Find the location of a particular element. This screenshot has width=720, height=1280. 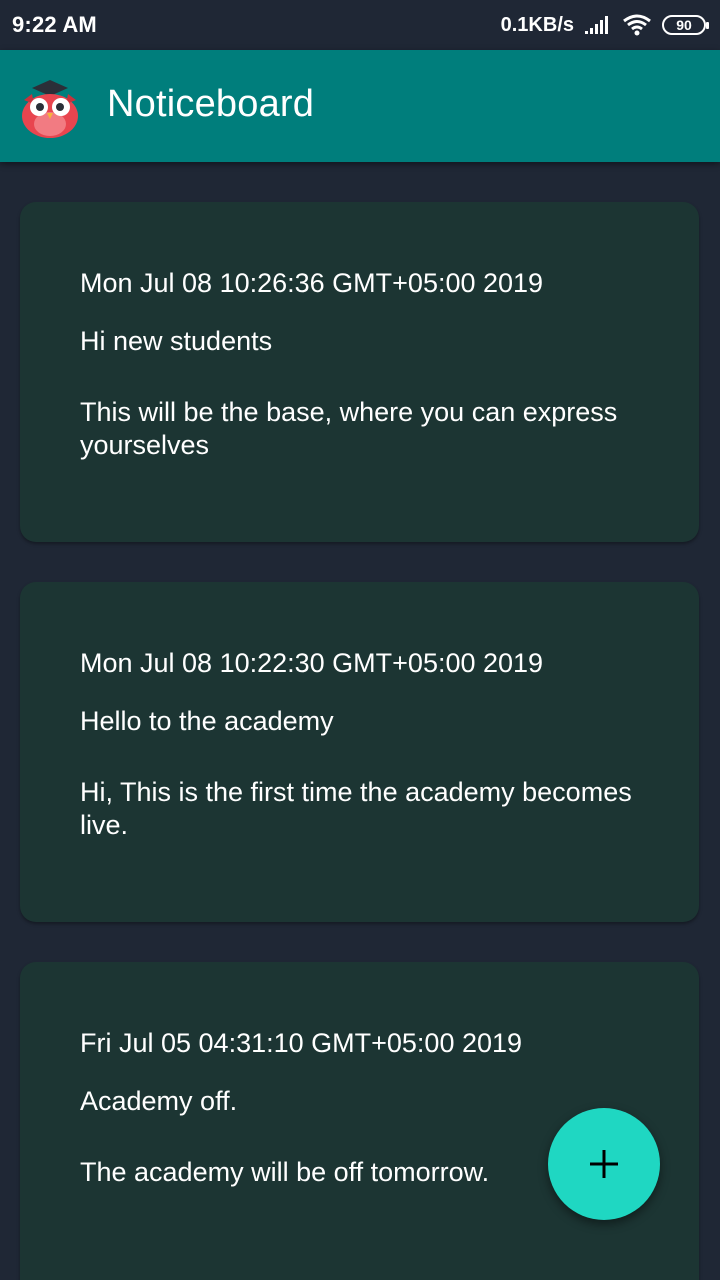

status-bar: 9:22 AM 0.1KB/s 90 is located at coordinates (360, 25).